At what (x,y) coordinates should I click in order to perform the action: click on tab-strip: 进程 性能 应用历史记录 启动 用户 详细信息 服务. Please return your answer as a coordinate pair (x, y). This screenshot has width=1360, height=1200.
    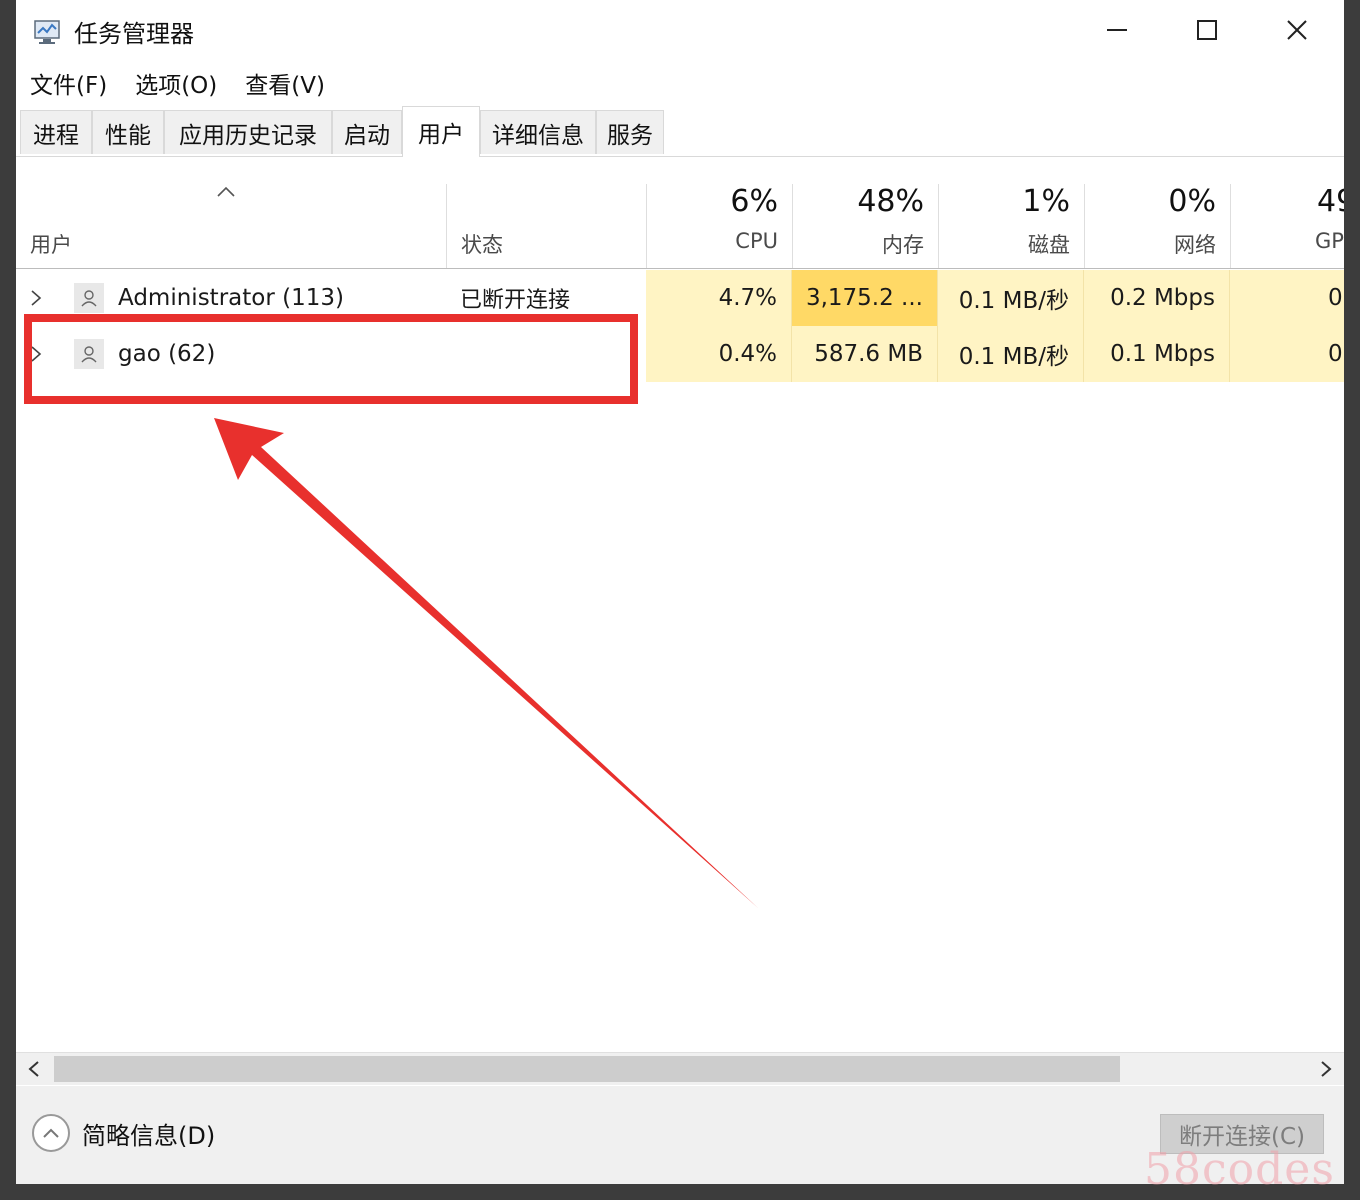
    Looking at the image, I should click on (680, 128).